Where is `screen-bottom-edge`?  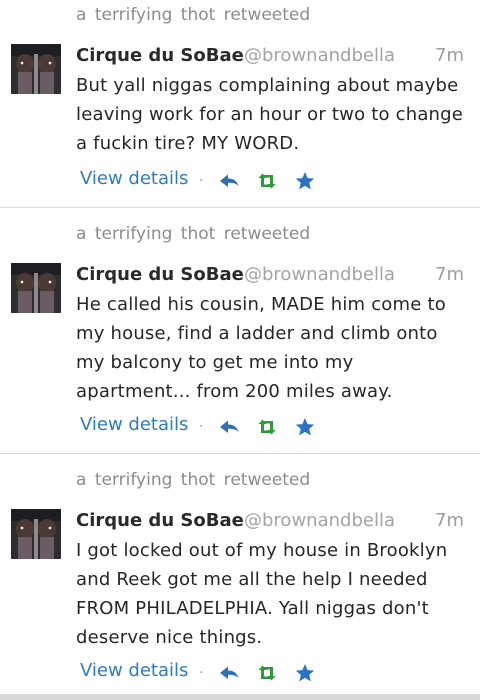 screen-bottom-edge is located at coordinates (240, 697).